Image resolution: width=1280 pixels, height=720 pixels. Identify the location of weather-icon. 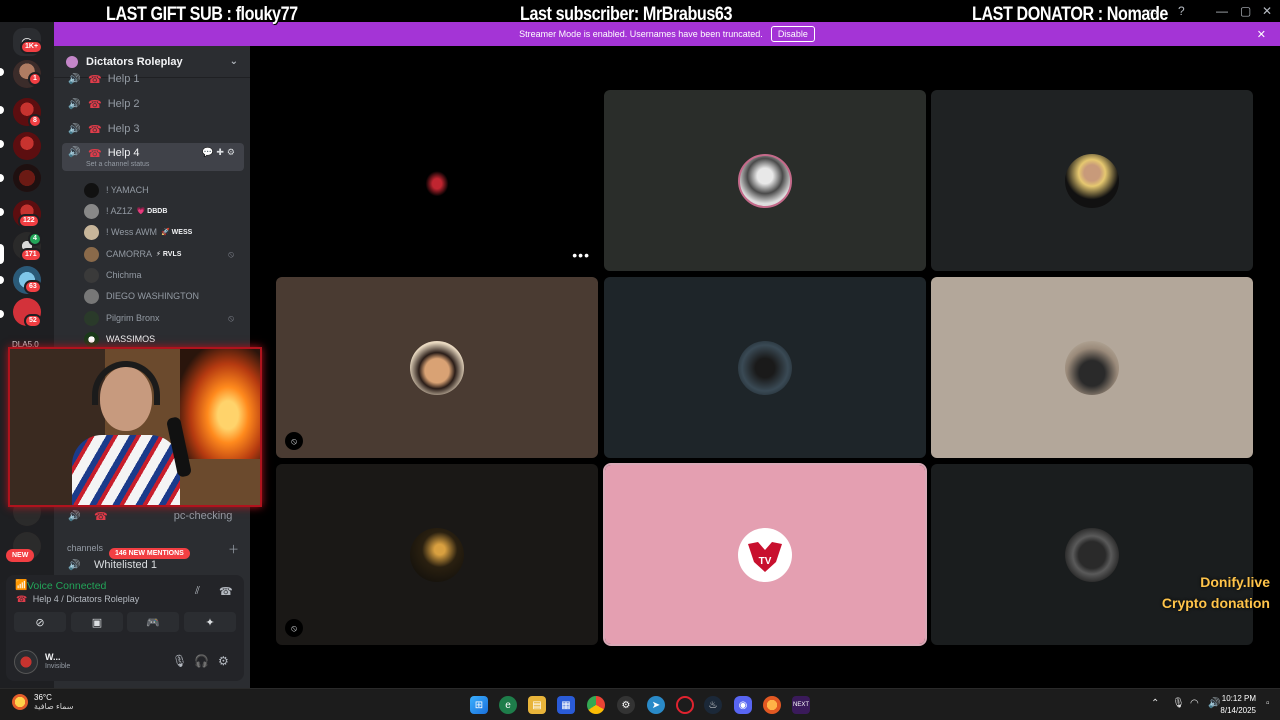
(20, 702).